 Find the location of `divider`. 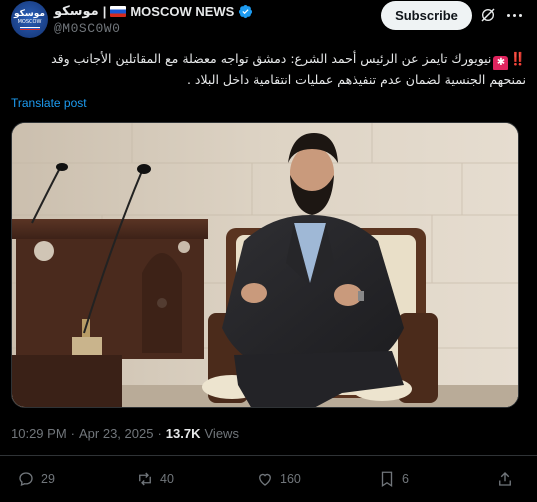

divider is located at coordinates (268, 455).